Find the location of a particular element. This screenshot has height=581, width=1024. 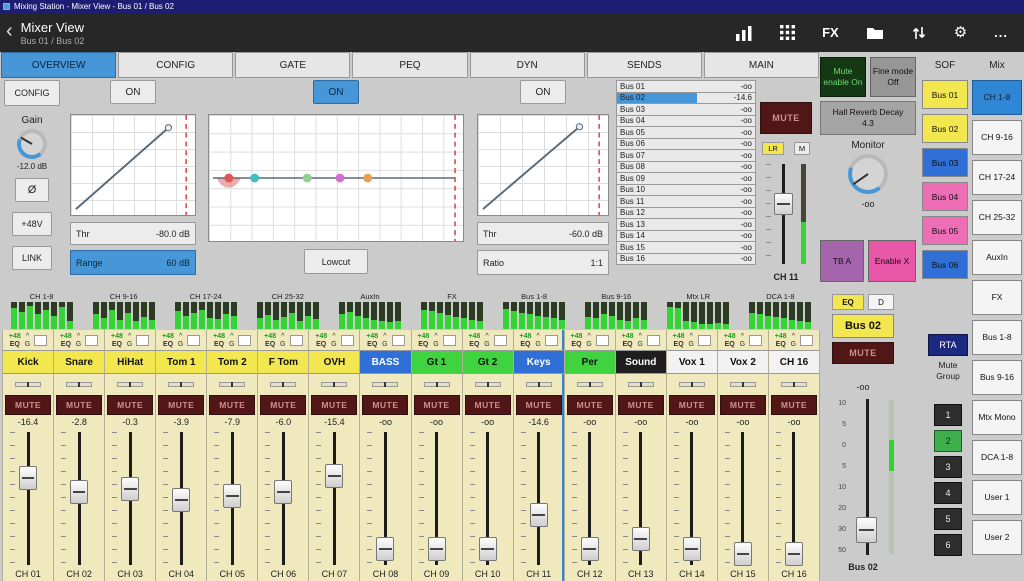

mono-assign-button: M is located at coordinates (802, 148).